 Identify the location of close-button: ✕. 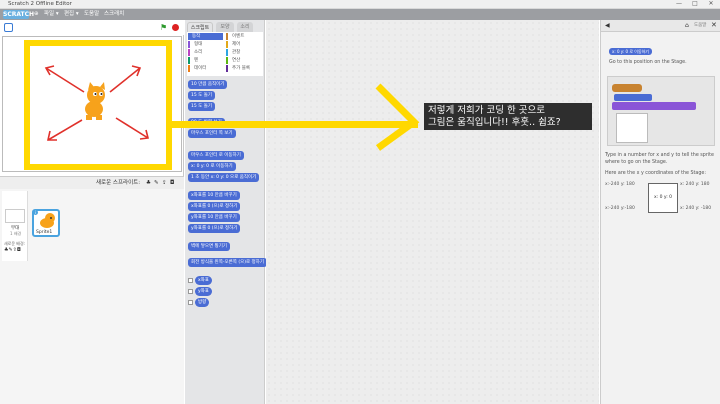
(711, 4).